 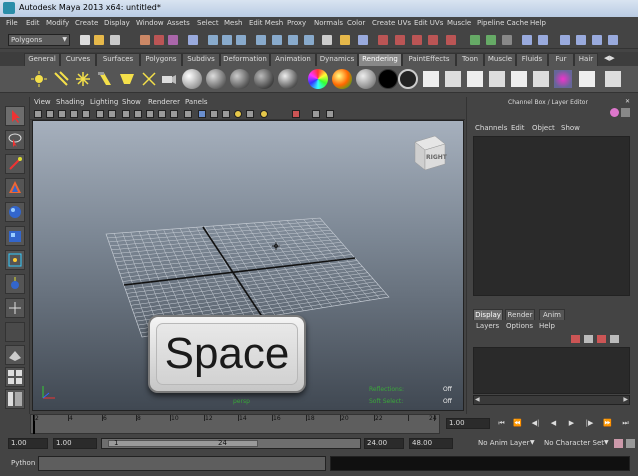 I want to click on layer-tab-display: Display, so click(x=488, y=314).